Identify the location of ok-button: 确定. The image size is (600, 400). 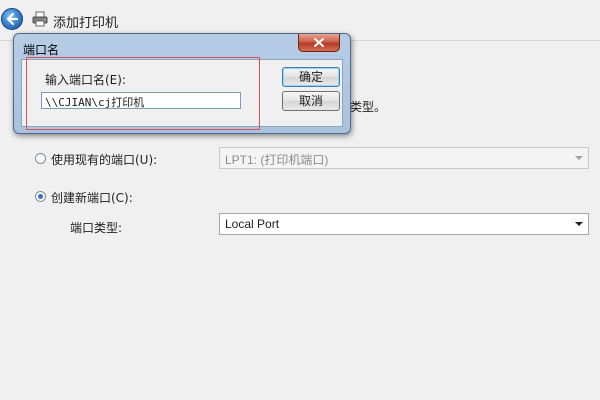
(311, 77).